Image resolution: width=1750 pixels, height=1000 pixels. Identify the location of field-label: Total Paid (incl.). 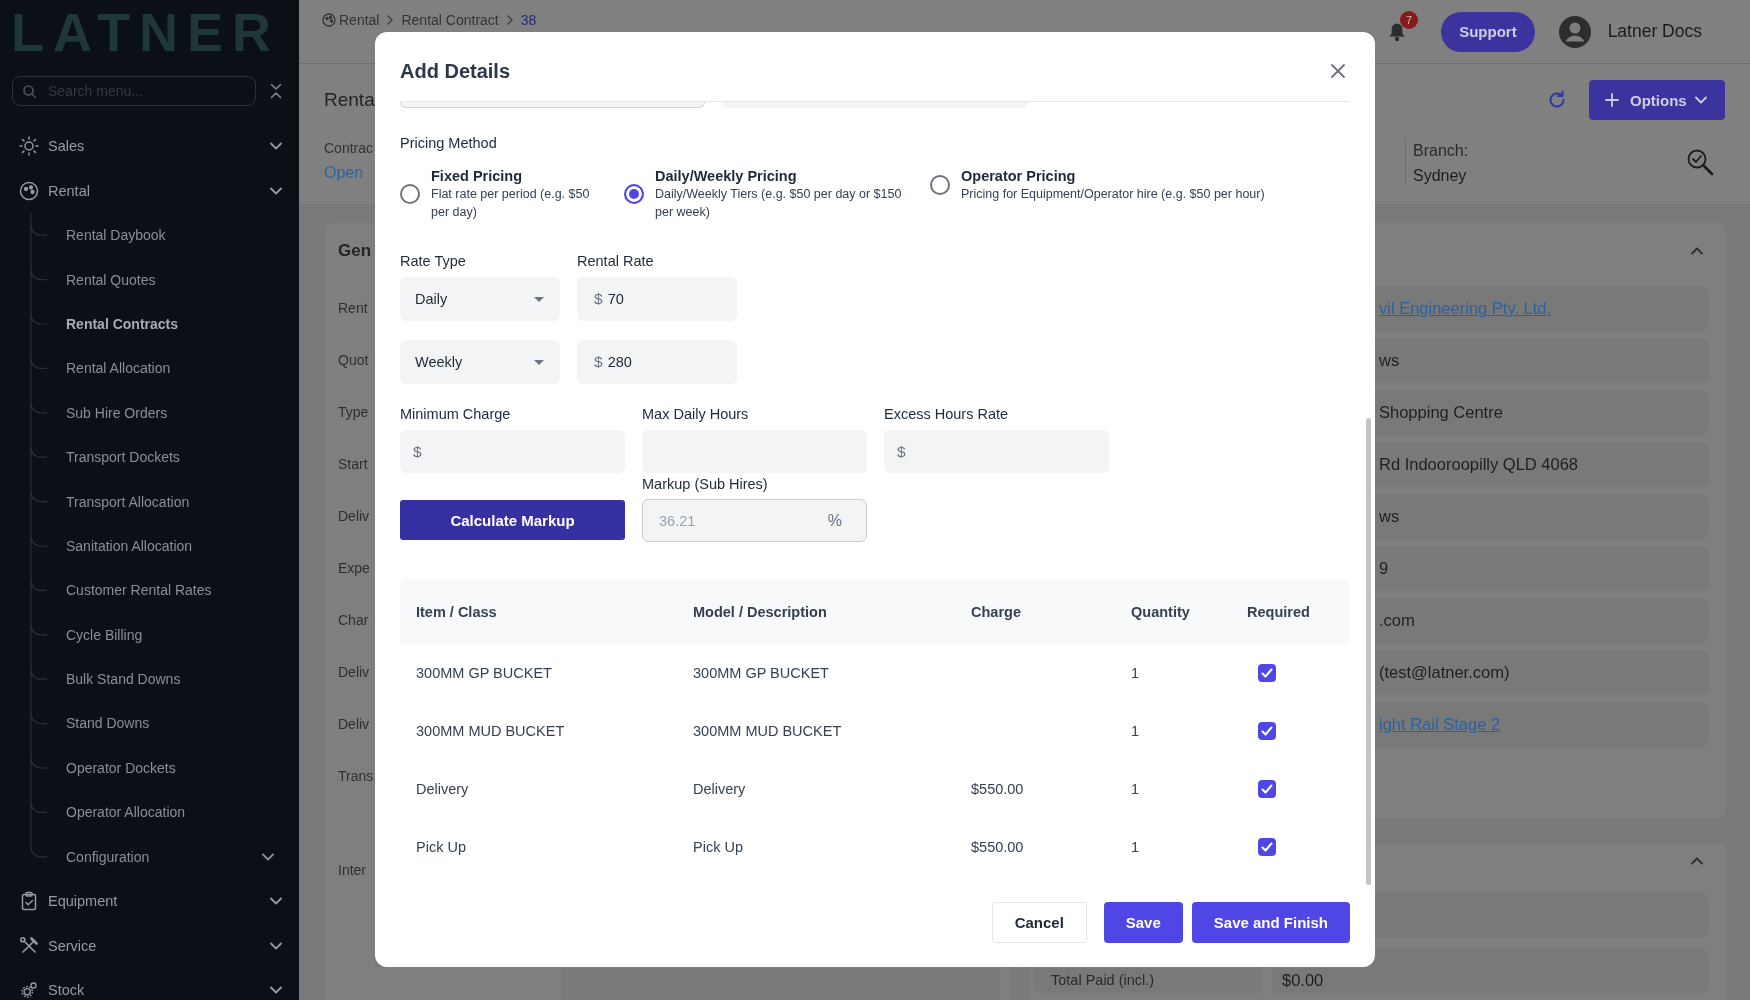
(1147, 980).